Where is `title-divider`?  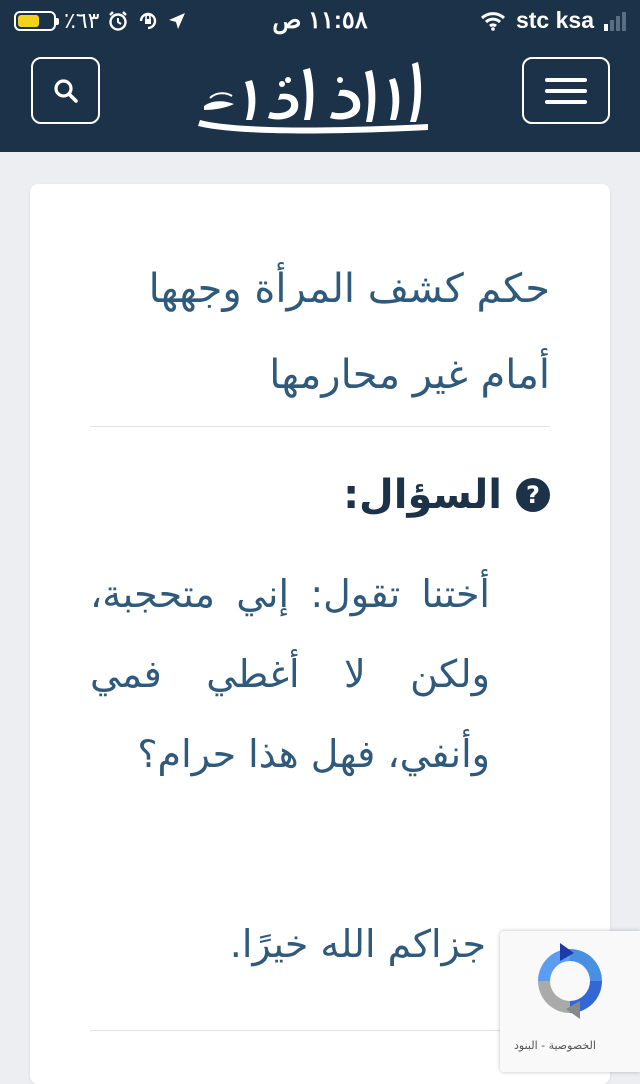 title-divider is located at coordinates (320, 426).